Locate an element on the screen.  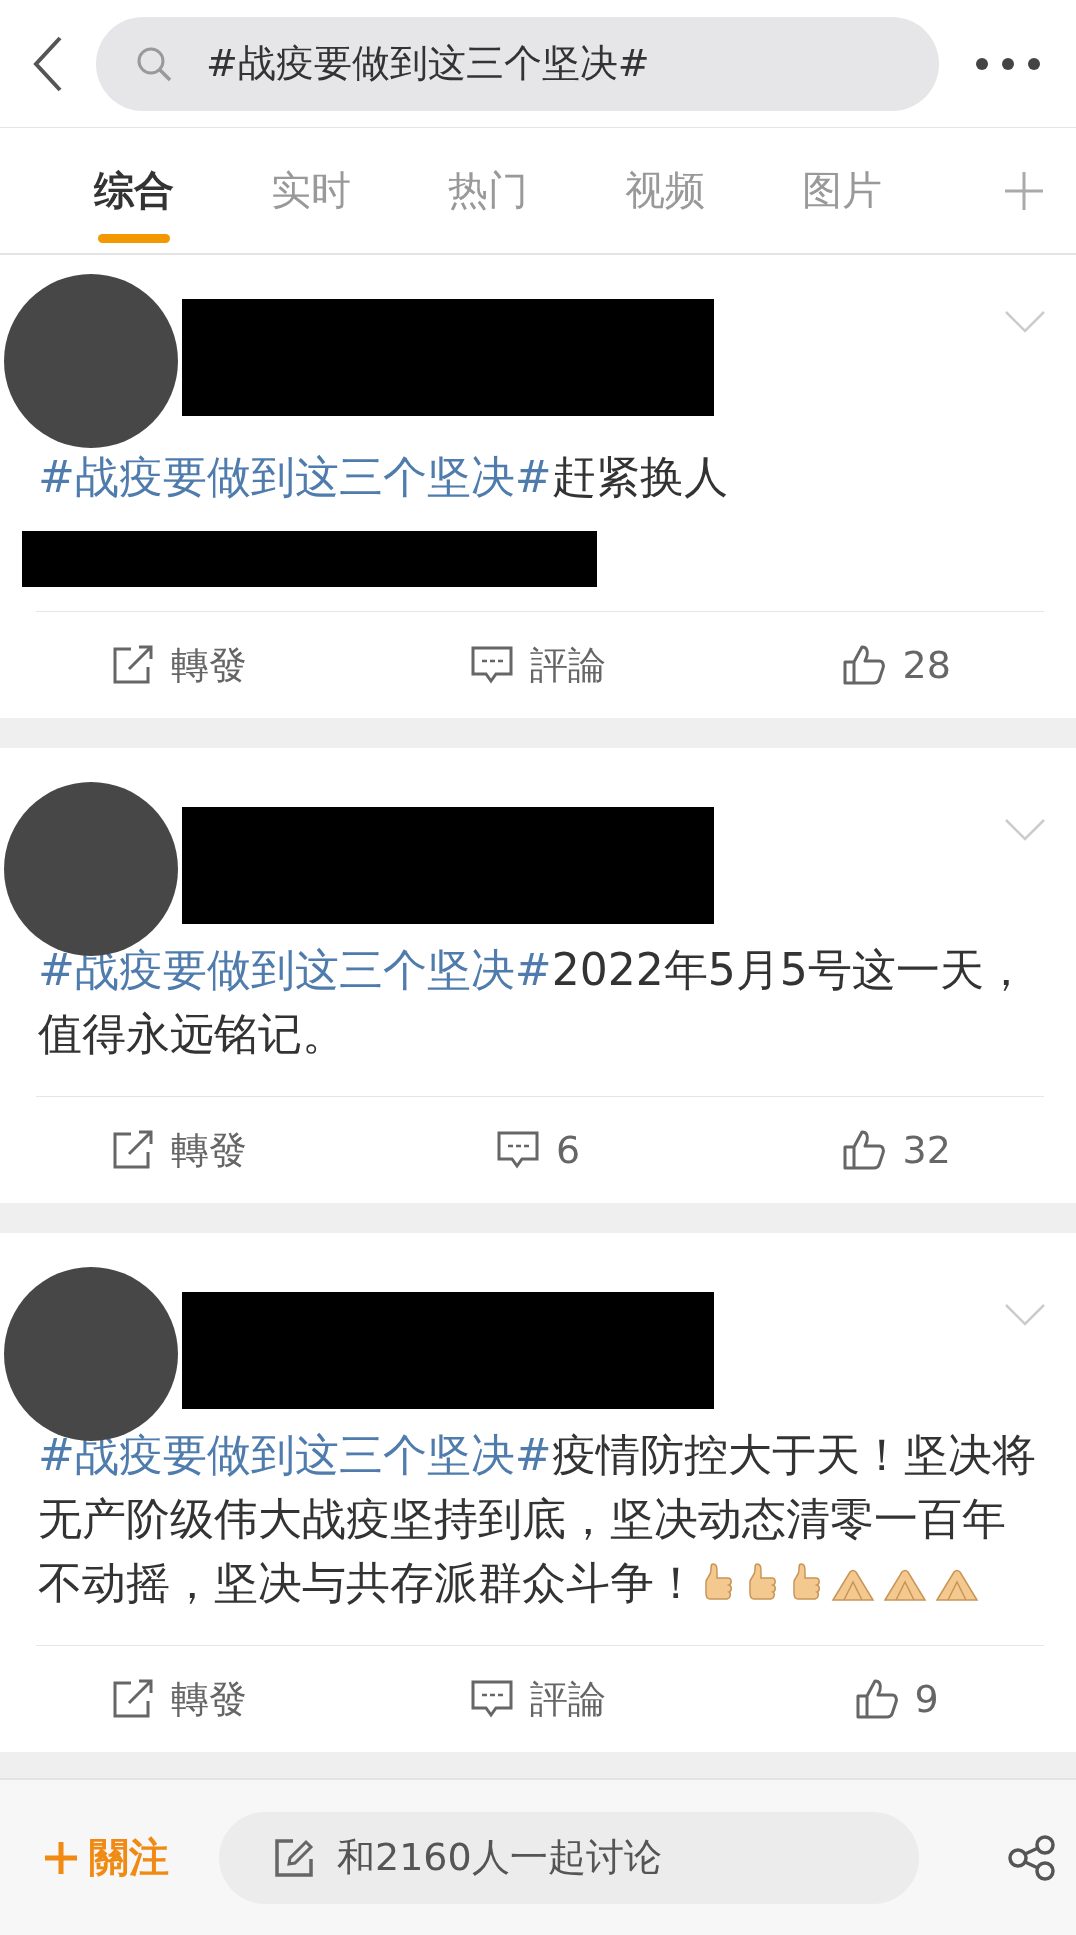
post-text: #战疫要做到这三个坚决#赶紧换人 is located at coordinates (383, 477).